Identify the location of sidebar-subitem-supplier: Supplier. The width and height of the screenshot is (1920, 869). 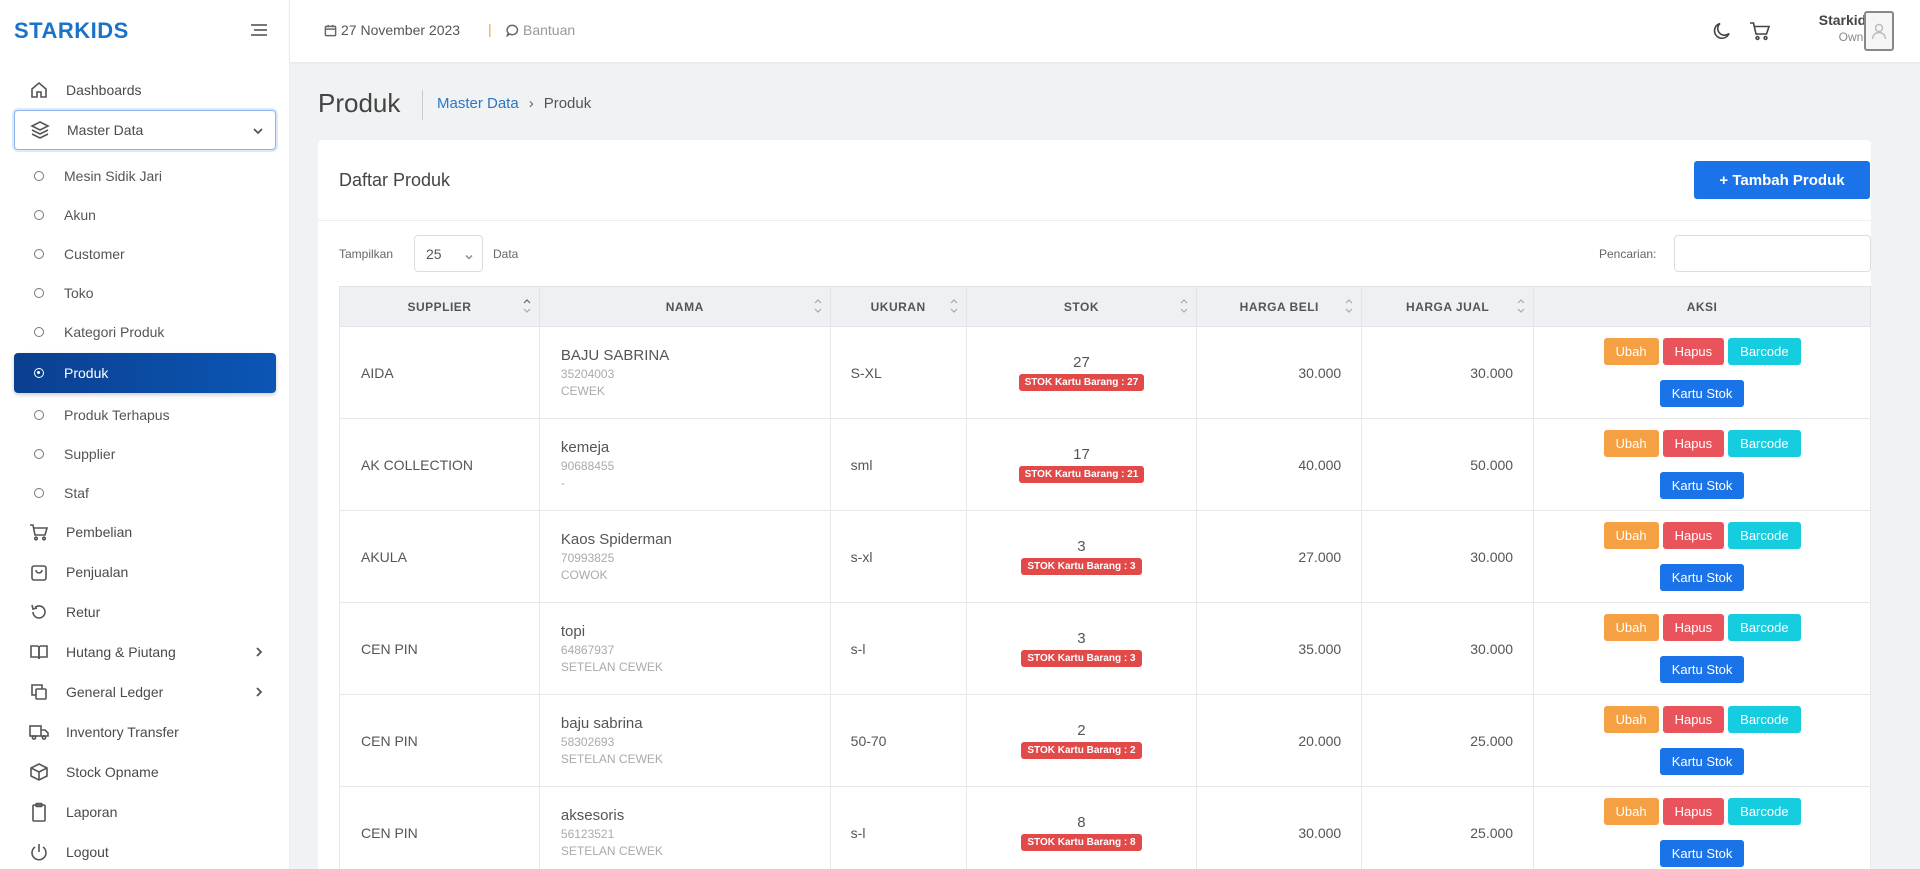
(145, 453).